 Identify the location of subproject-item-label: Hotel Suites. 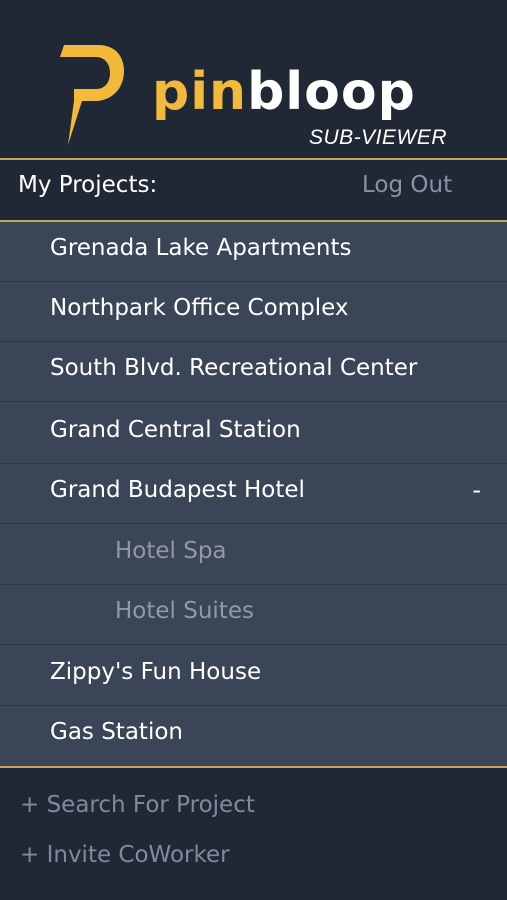
(184, 611).